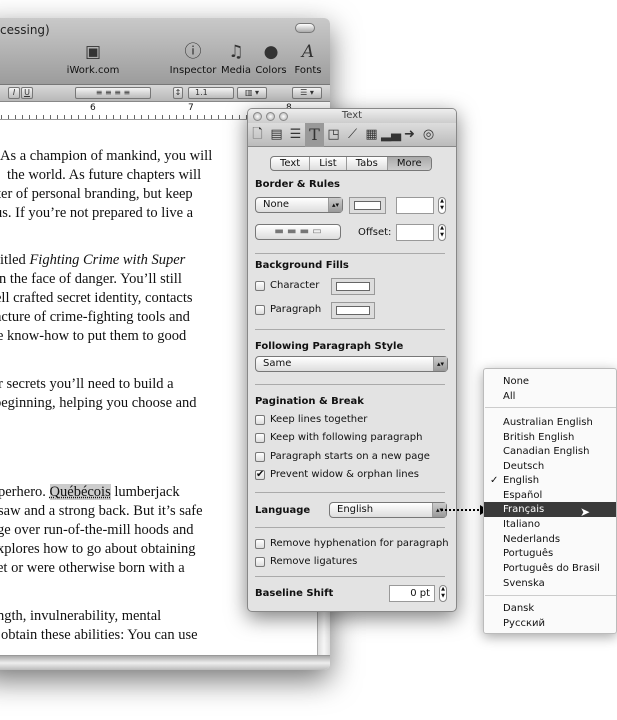 Image resolution: width=617 pixels, height=720 pixels. I want to click on border-width-field, so click(415, 205).